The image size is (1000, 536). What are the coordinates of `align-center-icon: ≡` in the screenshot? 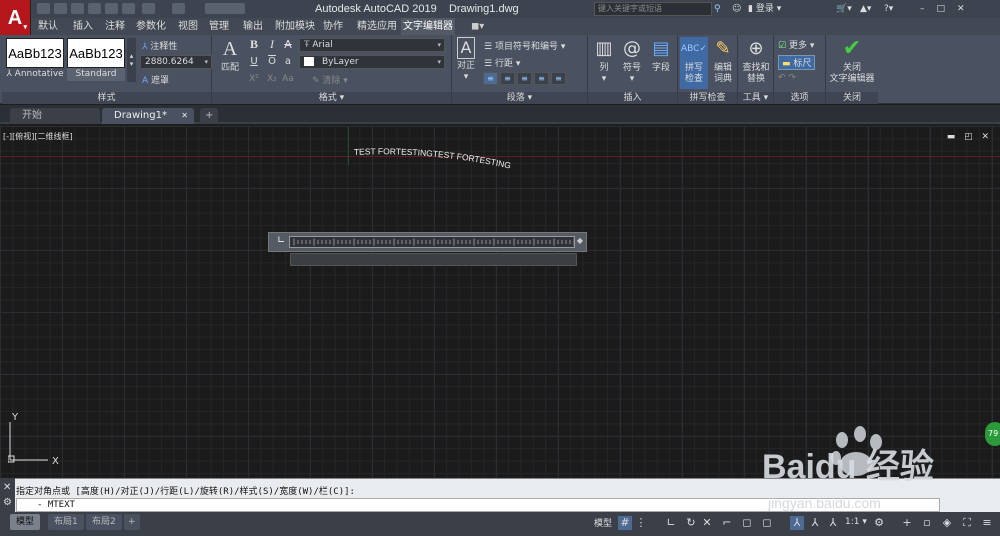 It's located at (507, 78).